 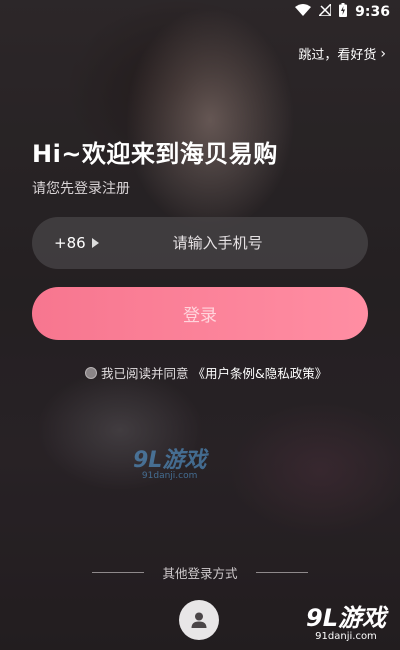 I want to click on agreement-row: 我已阅读并同意 《用户条例&隐私政策》, so click(x=206, y=372).